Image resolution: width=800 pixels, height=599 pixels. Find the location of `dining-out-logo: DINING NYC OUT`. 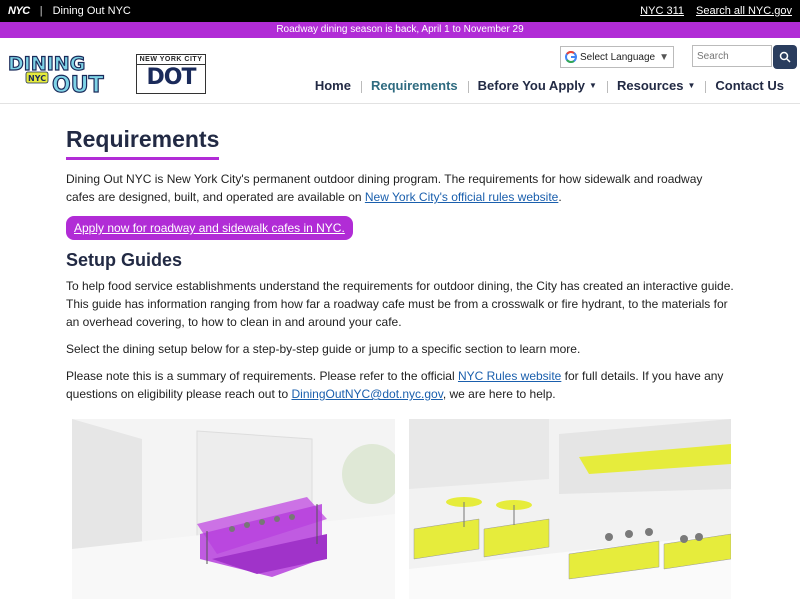

dining-out-logo: DINING NYC OUT is located at coordinates (66, 74).